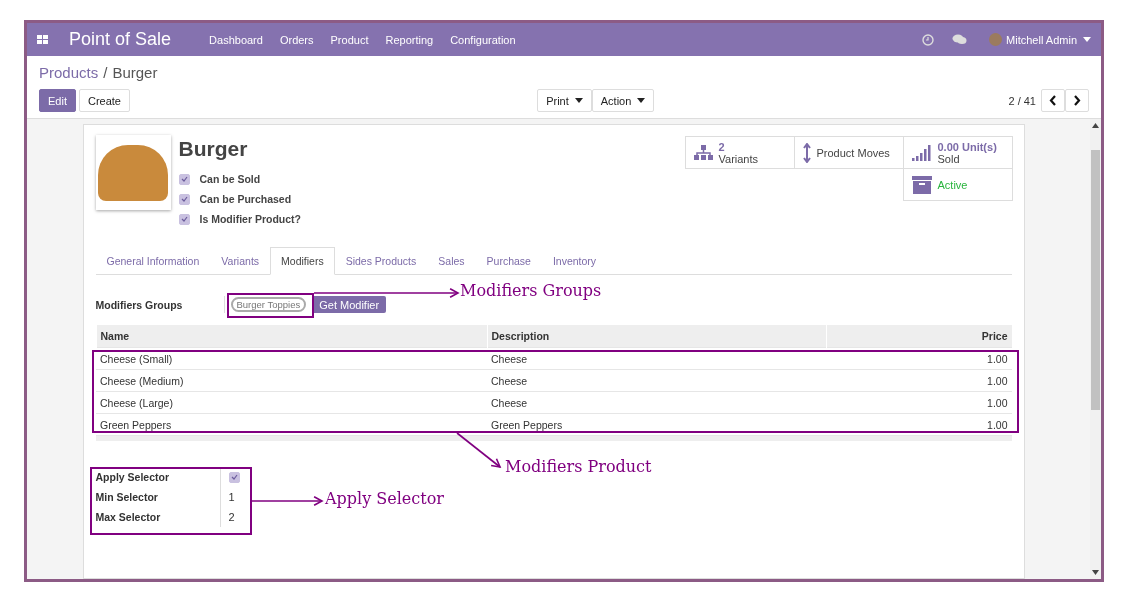 This screenshot has height=607, width=1126. Describe the element at coordinates (381, 261) in the screenshot. I see `tab: Sides Products` at that location.